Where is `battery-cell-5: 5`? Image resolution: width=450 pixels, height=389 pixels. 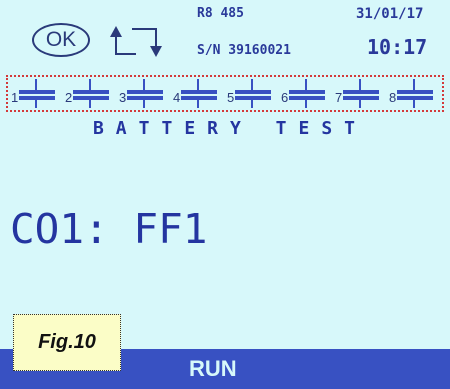
battery-cell-5: 5 is located at coordinates (249, 93).